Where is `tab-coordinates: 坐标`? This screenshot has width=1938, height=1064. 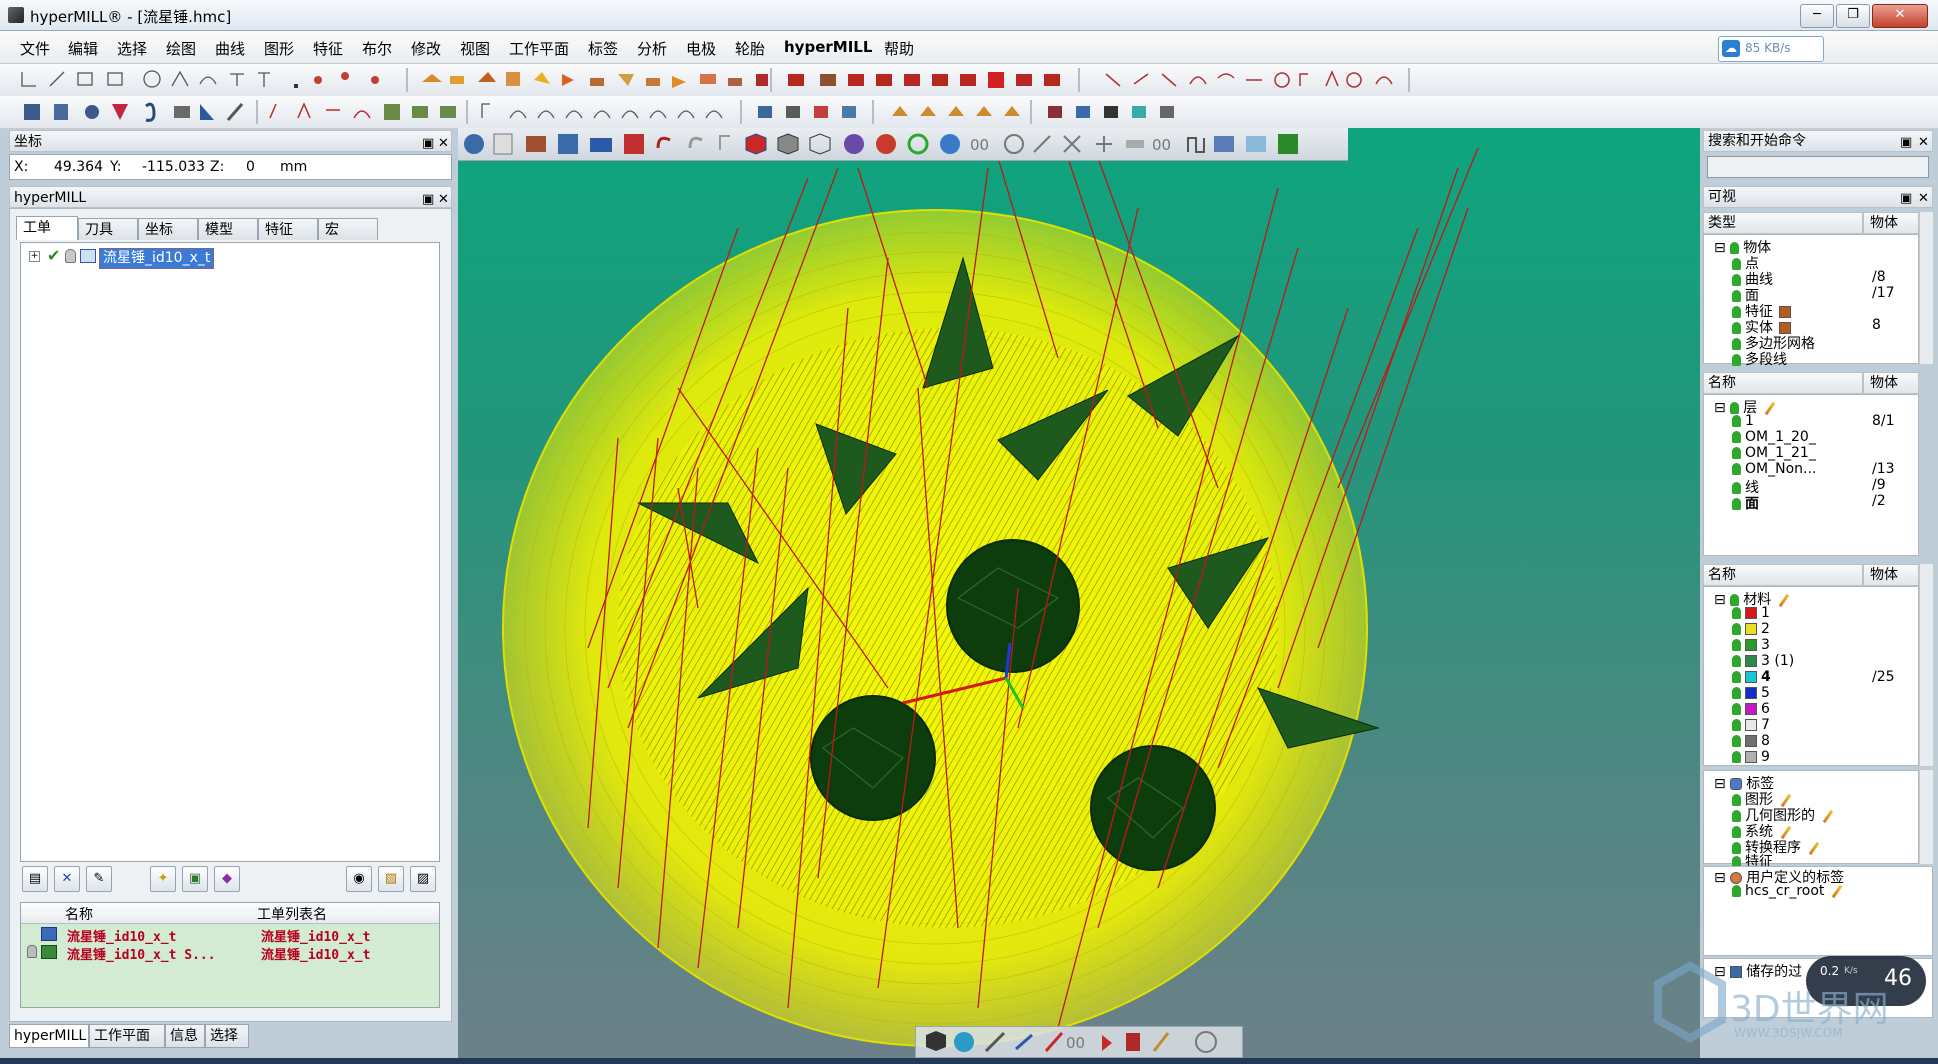
tab-coordinates: 坐标 is located at coordinates (168, 229).